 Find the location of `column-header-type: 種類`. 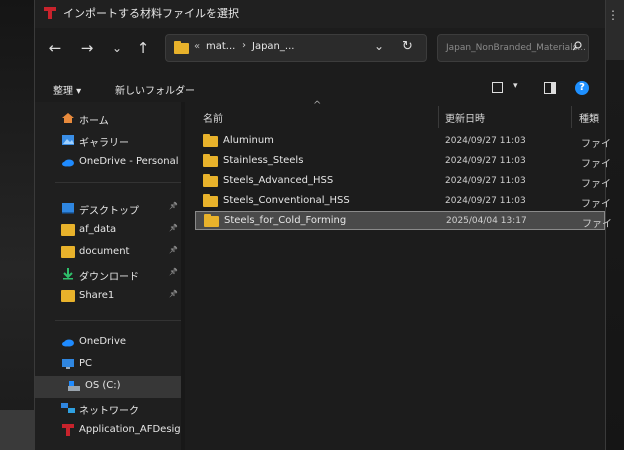

column-header-type: 種類 is located at coordinates (589, 117).